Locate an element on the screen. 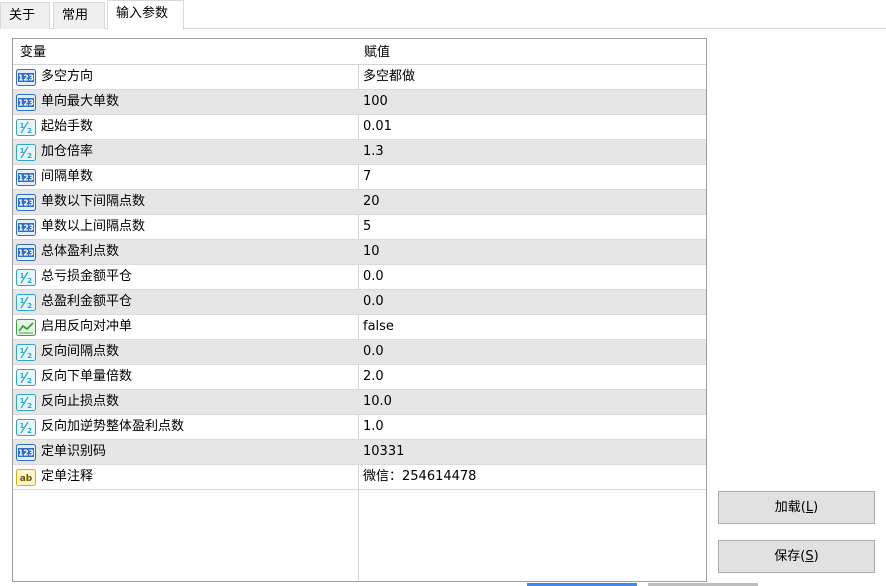  table-row: 123 间隔单数 7 is located at coordinates (359, 177).